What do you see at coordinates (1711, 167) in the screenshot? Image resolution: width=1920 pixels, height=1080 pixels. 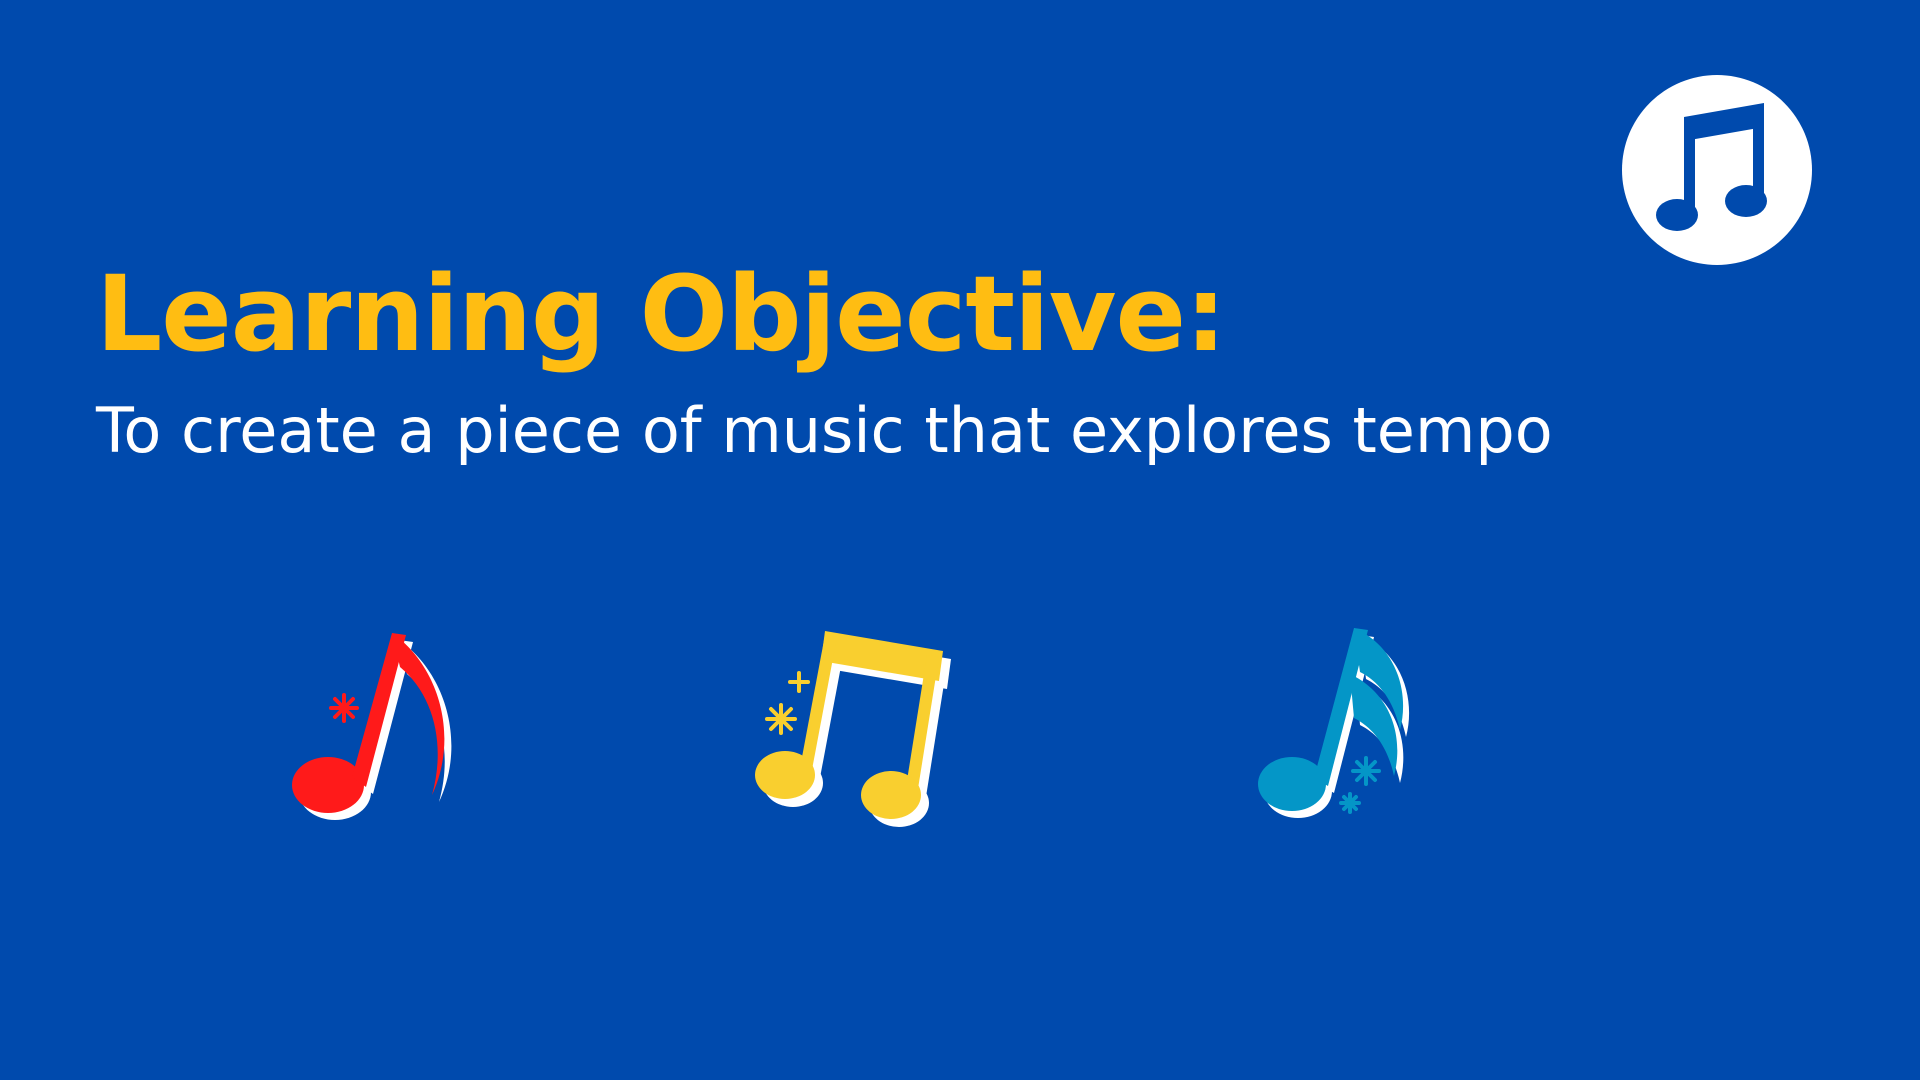 I see `beamed-notes-icon` at bounding box center [1711, 167].